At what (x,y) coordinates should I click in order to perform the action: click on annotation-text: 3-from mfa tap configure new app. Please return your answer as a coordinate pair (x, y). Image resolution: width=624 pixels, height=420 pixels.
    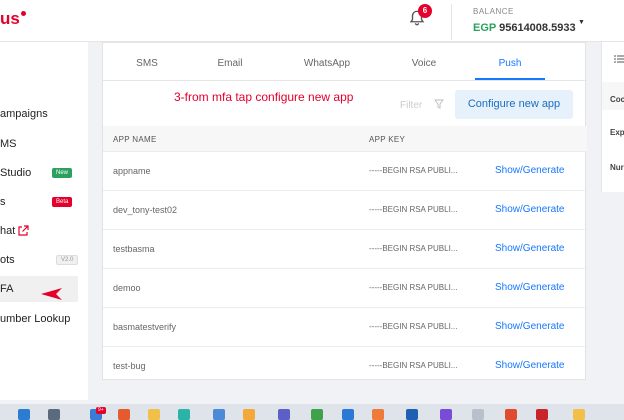
    Looking at the image, I should click on (264, 97).